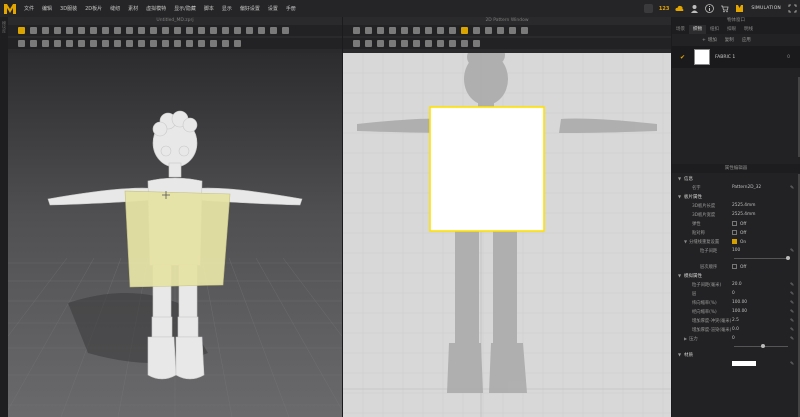  What do you see at coordinates (761, 293) in the screenshot?
I see `prop-p2-value: 0` at bounding box center [761, 293].